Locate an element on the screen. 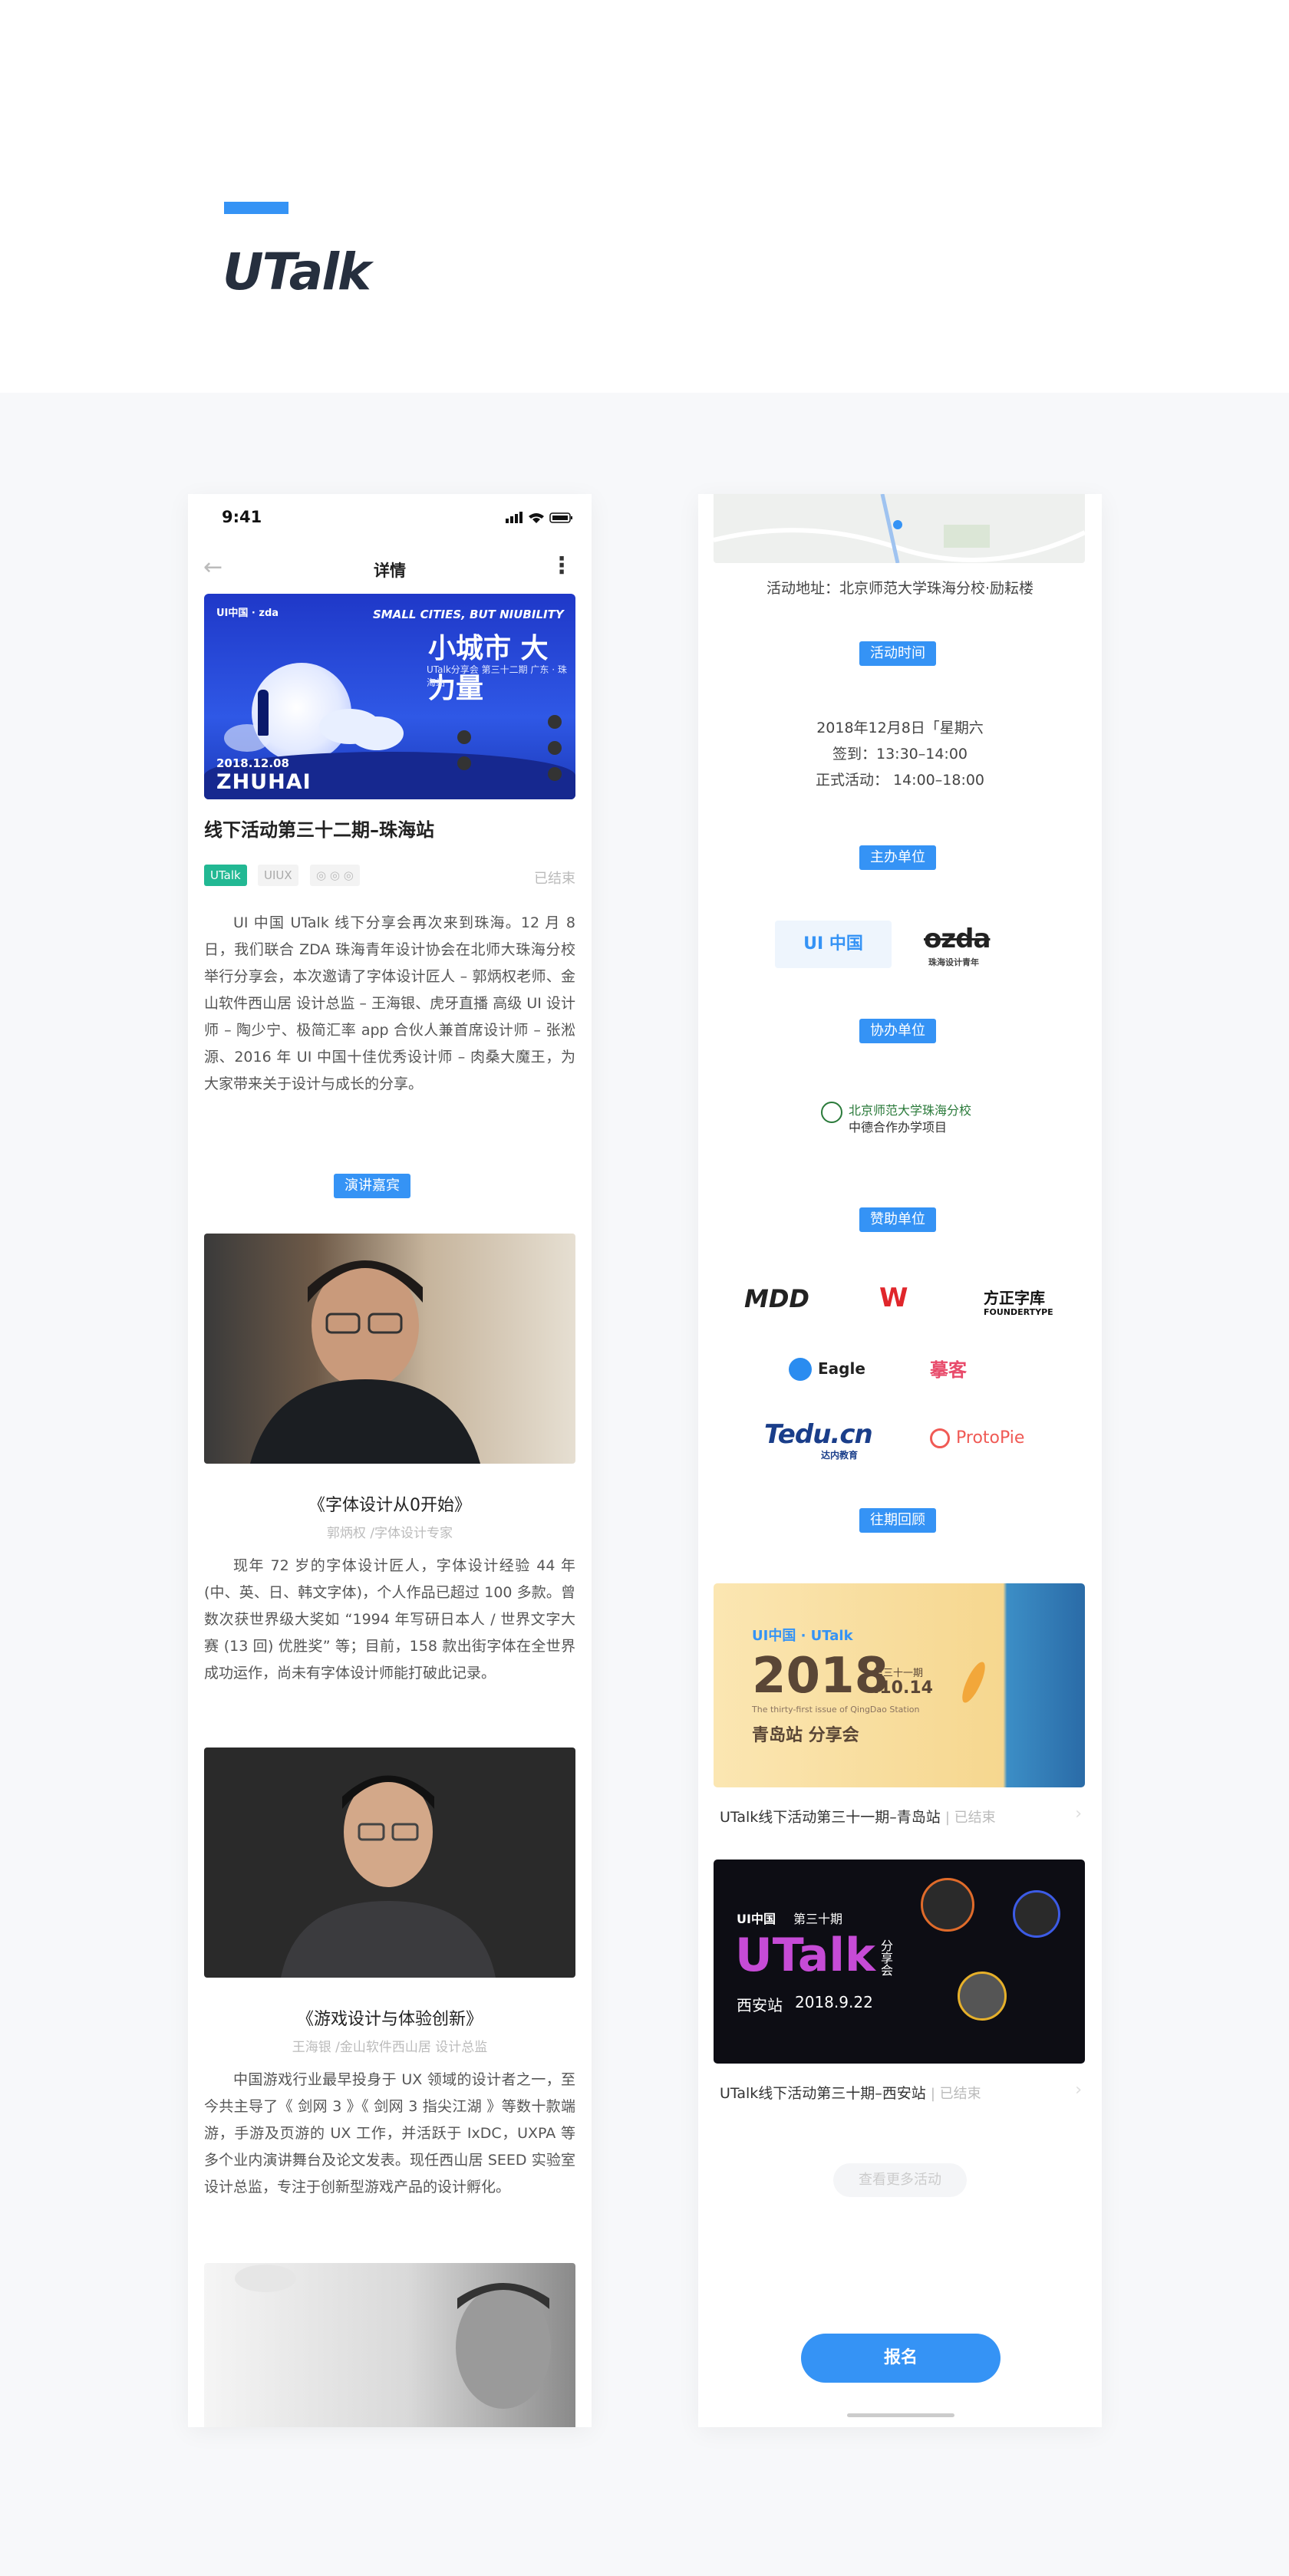 The height and width of the screenshot is (2576, 1289). card-date: 2018.9.22 is located at coordinates (834, 2002).